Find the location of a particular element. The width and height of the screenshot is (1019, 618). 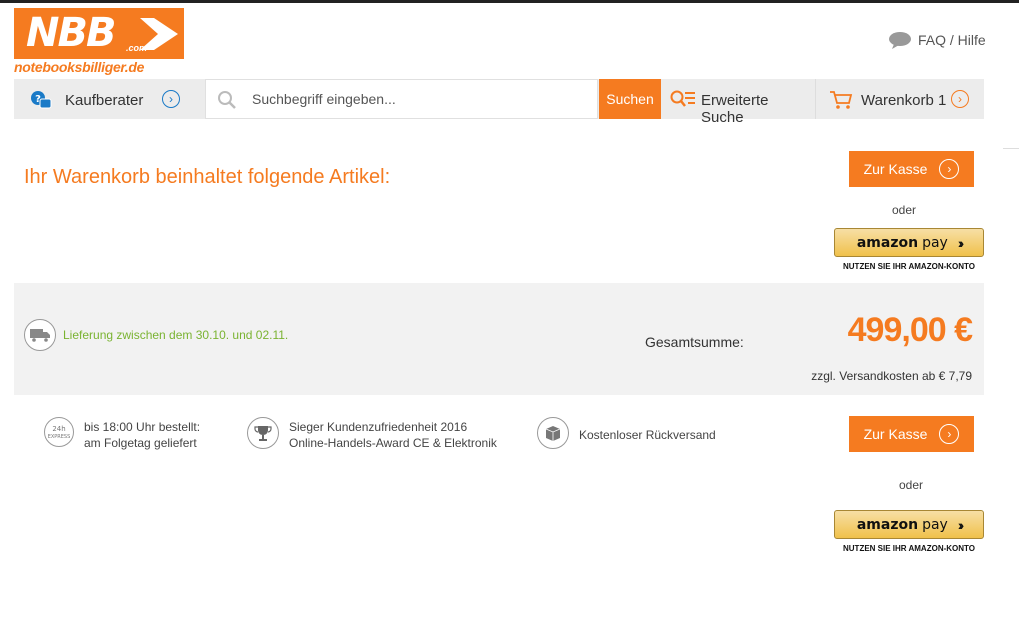

shipping-note: zzgl. Versandkosten ab € 7,79 is located at coordinates (891, 376).